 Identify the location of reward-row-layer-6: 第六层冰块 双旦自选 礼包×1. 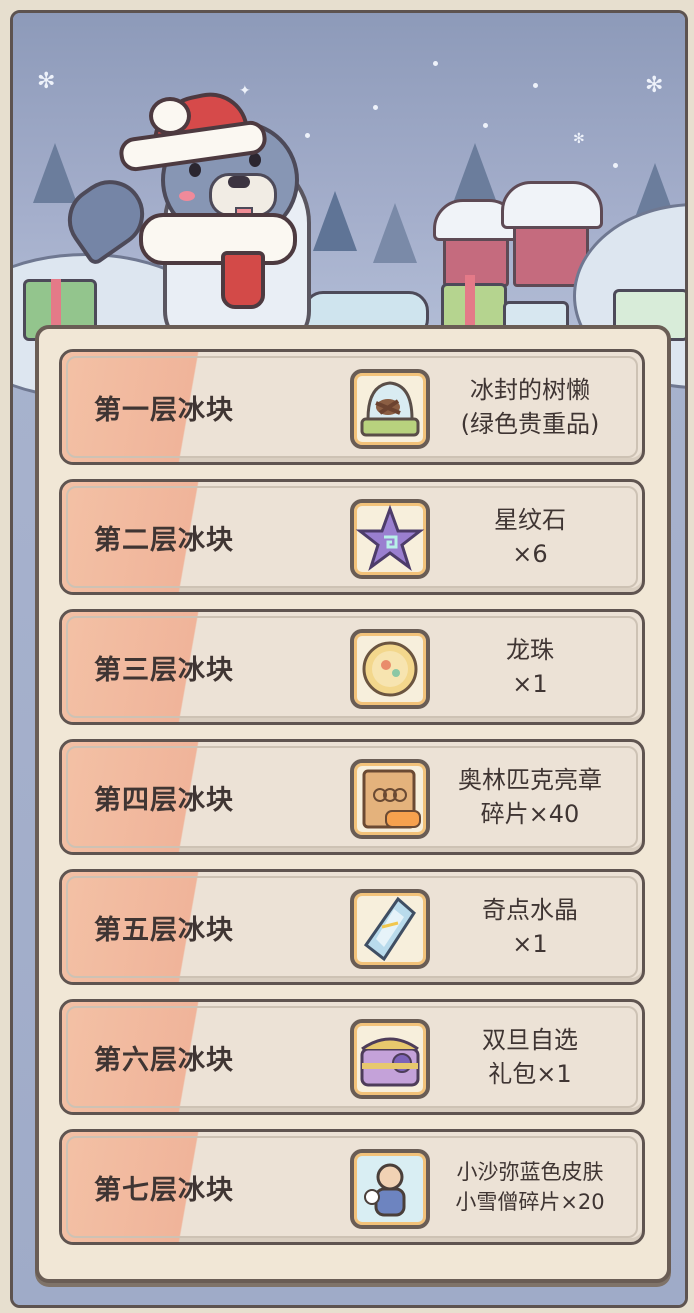
(352, 1057).